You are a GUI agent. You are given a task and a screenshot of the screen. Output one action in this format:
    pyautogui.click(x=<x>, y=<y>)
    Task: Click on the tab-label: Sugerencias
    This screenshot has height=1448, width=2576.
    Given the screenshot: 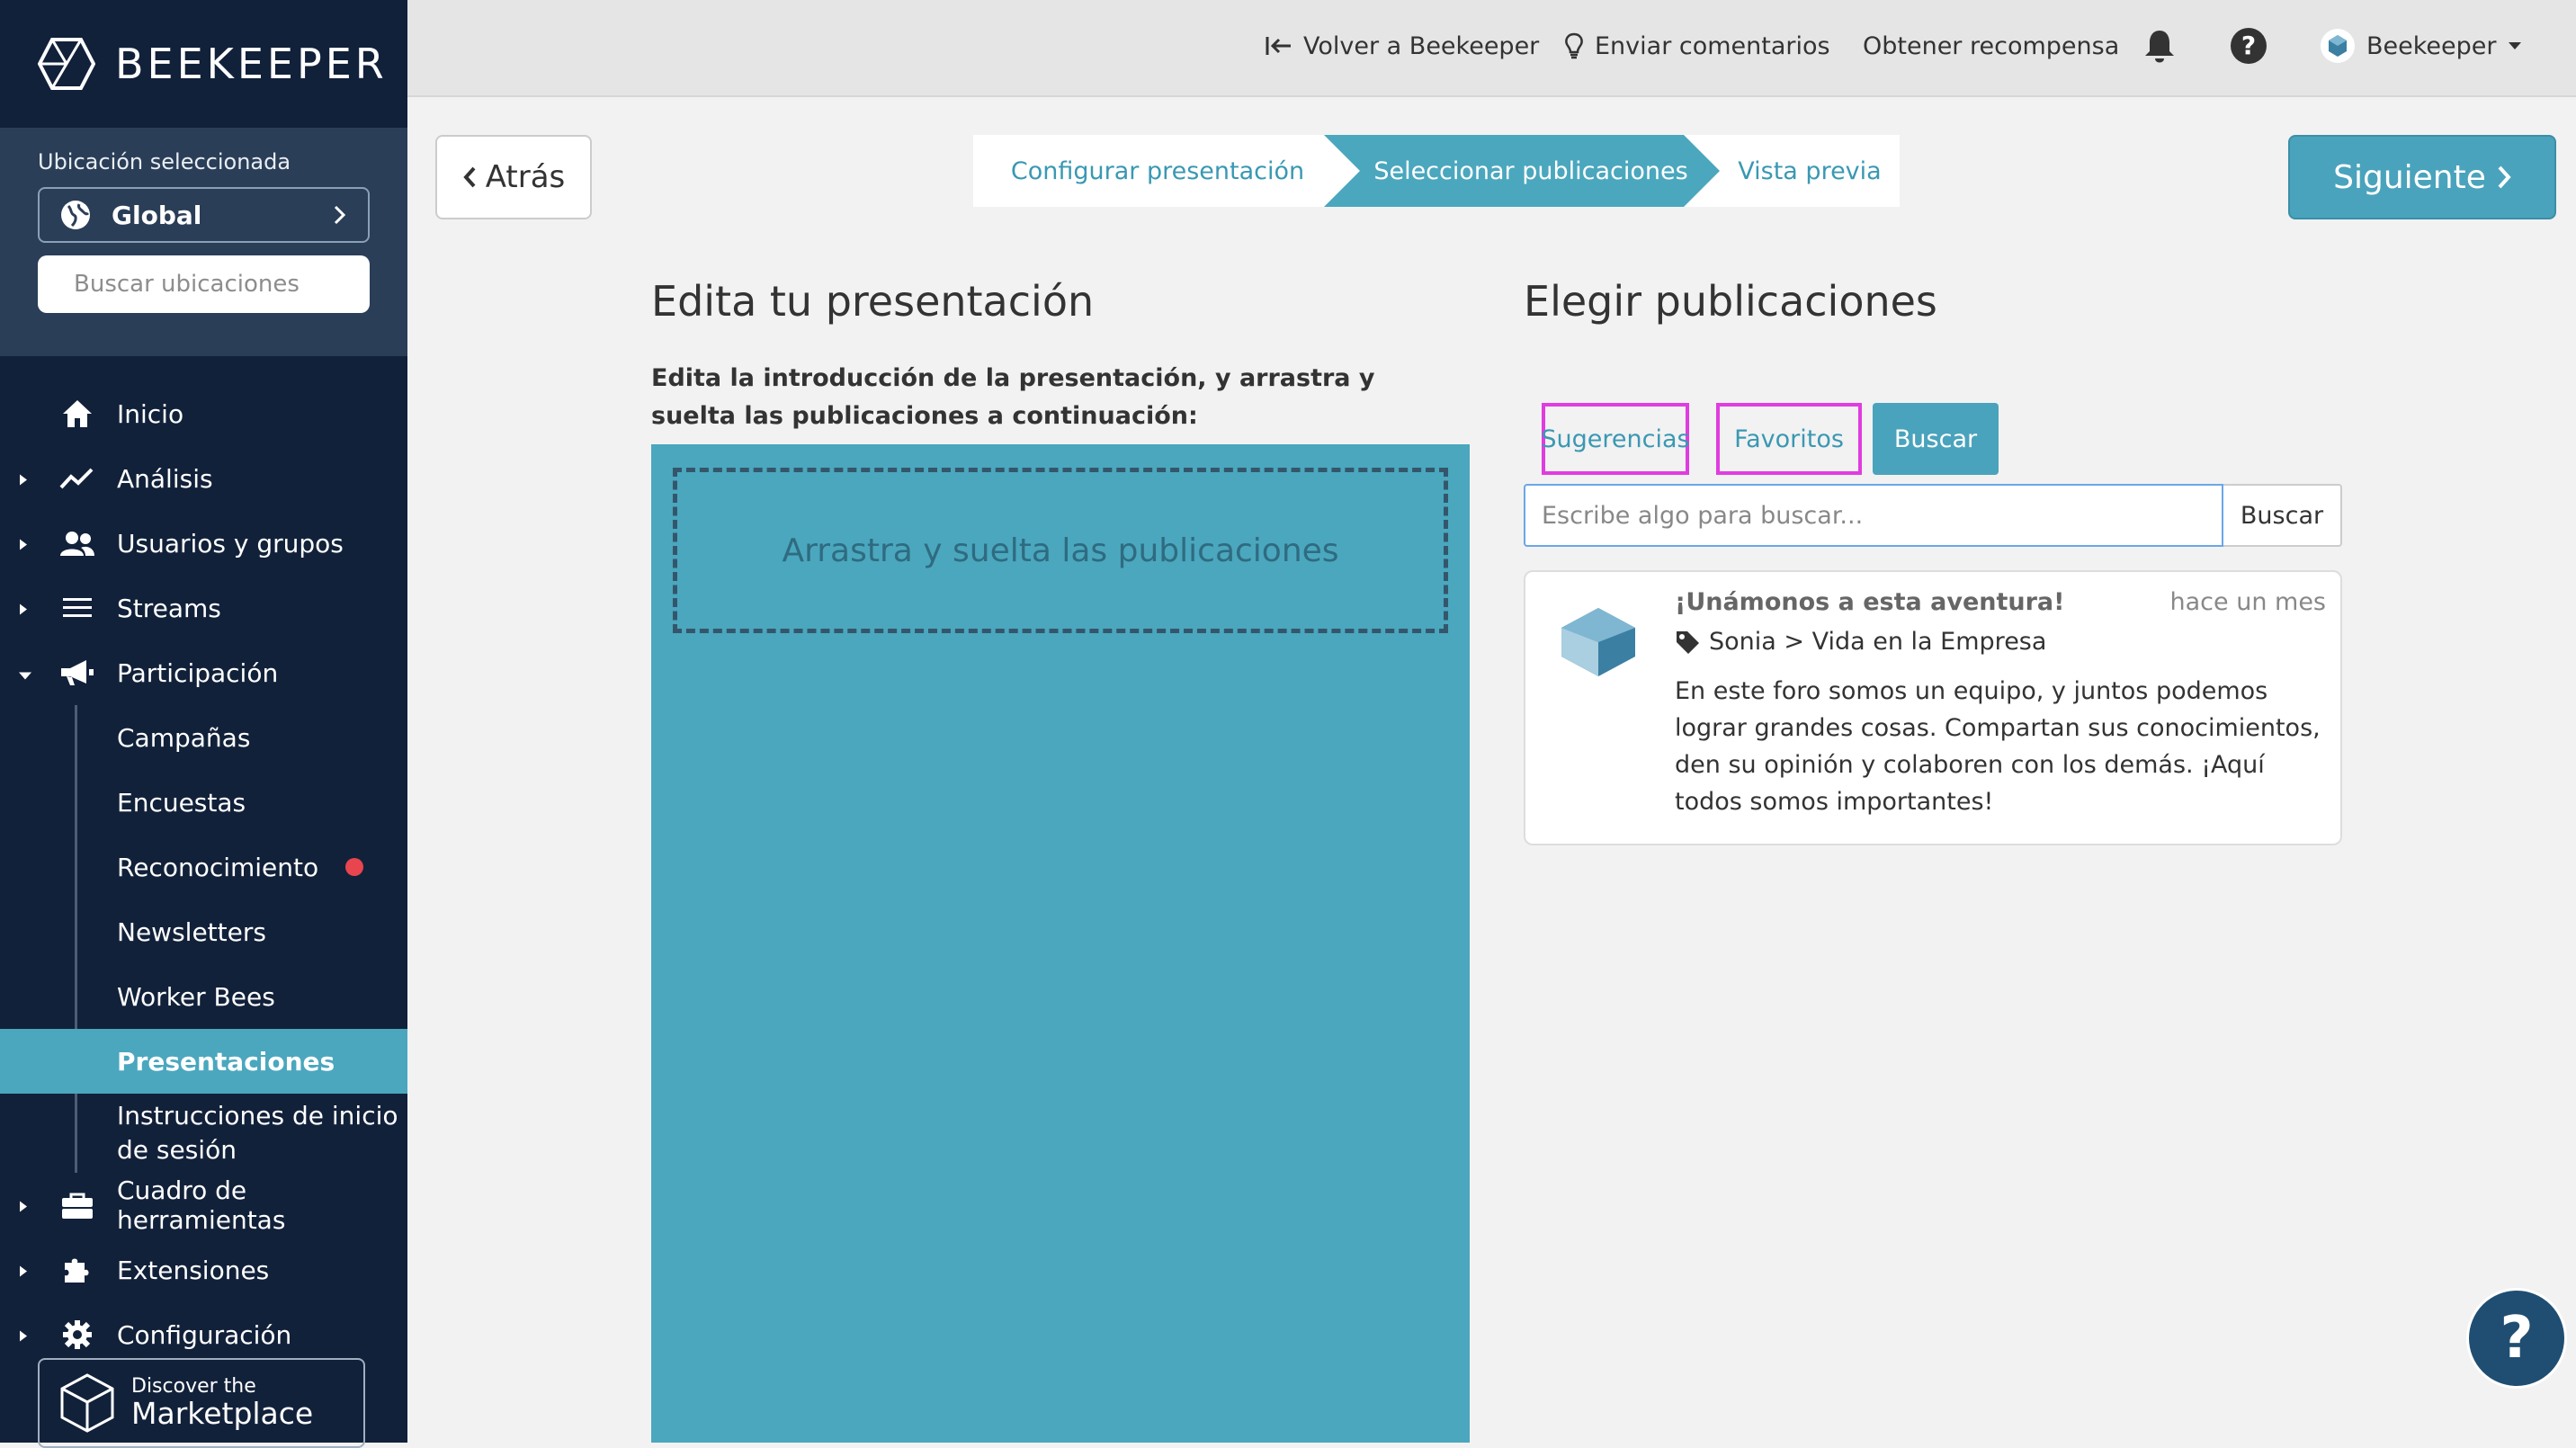 What is the action you would take?
    pyautogui.click(x=1615, y=439)
    